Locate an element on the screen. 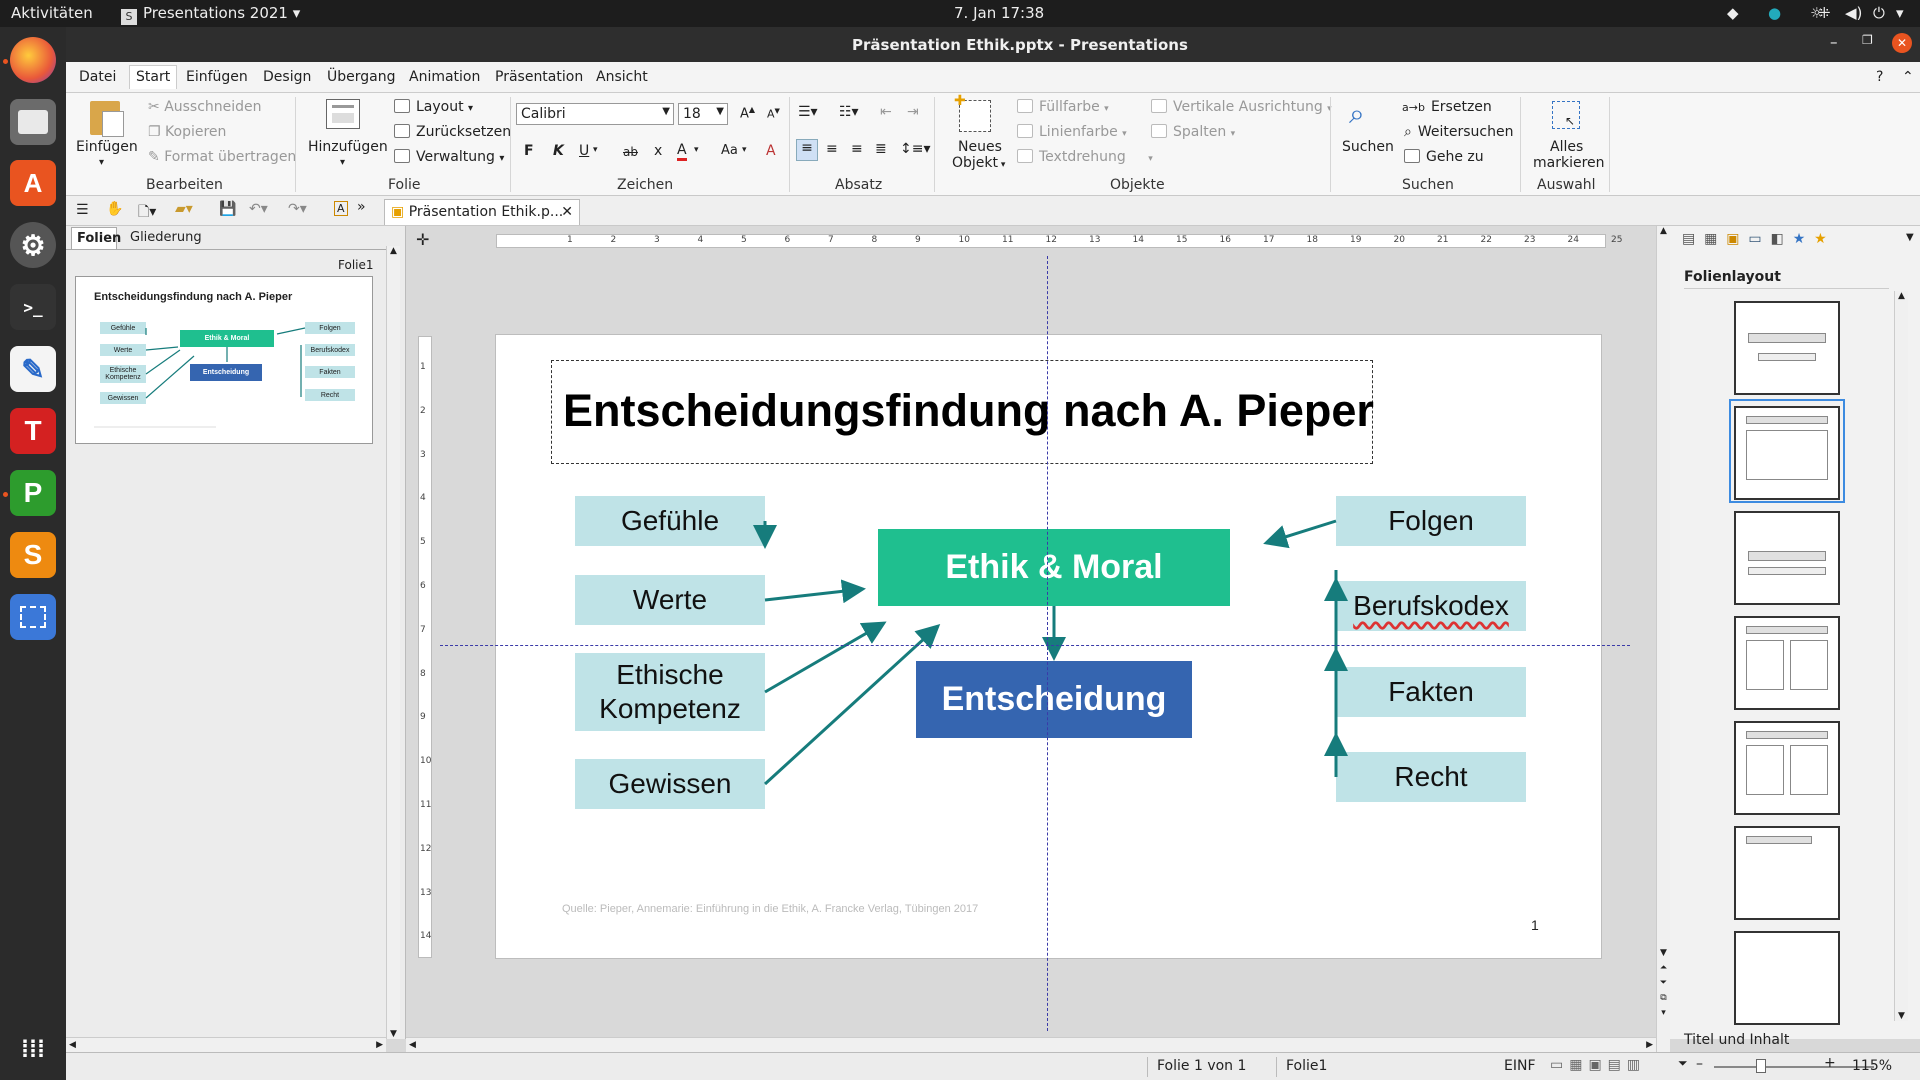 The image size is (1920, 1080). layout-comparison is located at coordinates (1787, 768).